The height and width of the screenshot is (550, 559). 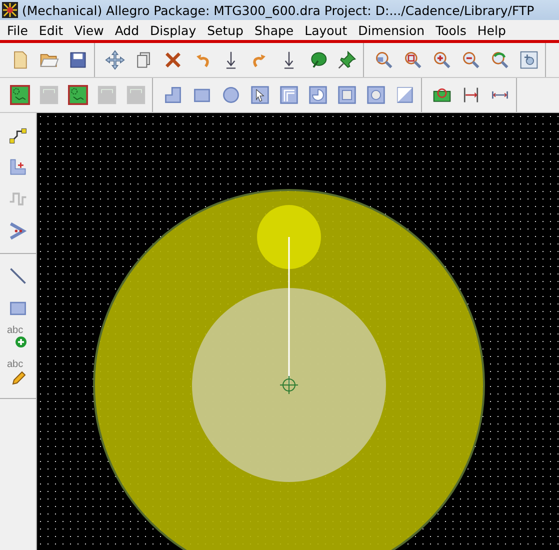 What do you see at coordinates (451, 30) in the screenshot?
I see `menu-item: Tools` at bounding box center [451, 30].